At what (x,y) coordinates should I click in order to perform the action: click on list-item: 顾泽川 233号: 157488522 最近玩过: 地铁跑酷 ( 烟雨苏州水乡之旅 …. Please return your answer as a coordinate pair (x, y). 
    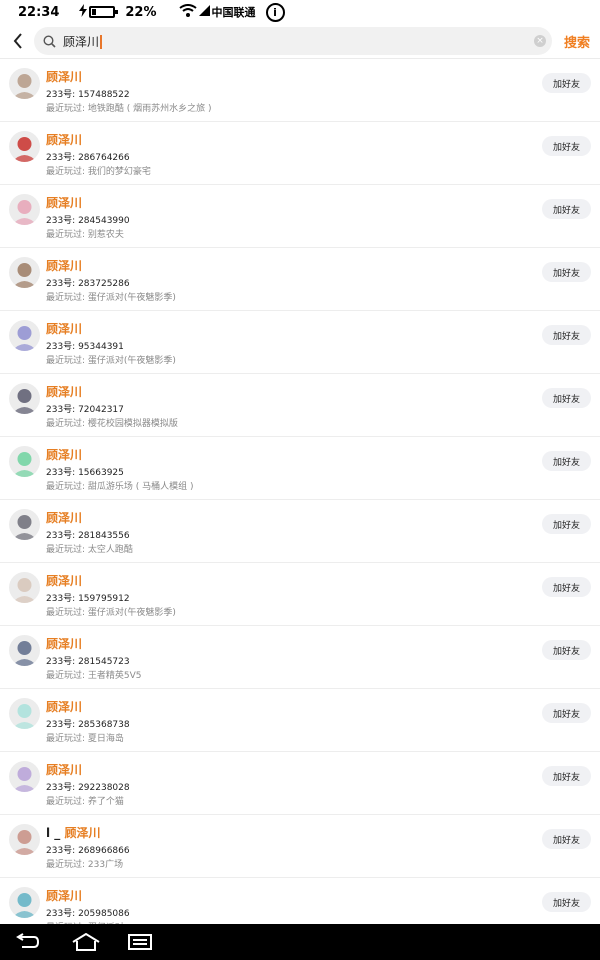
    Looking at the image, I should click on (300, 90).